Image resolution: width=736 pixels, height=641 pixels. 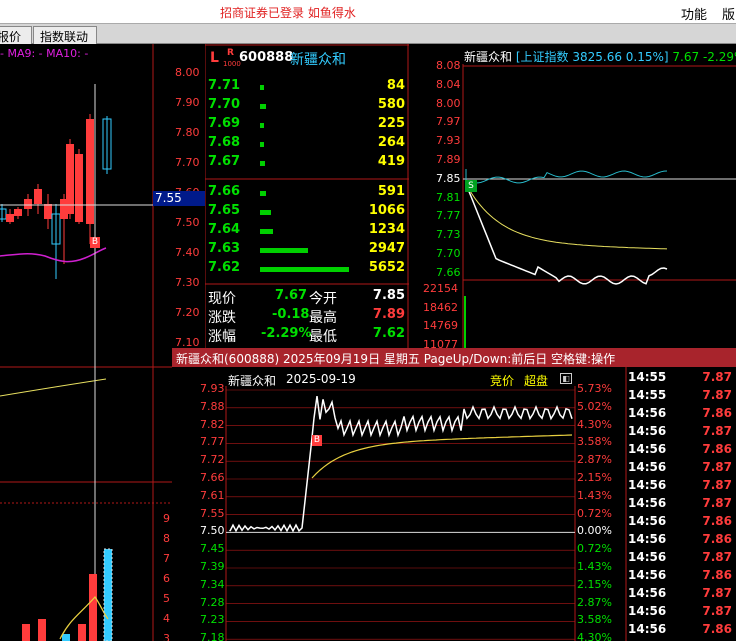 What do you see at coordinates (166, 636) in the screenshot?
I see `kline-vol-tick: 3` at bounding box center [166, 636].